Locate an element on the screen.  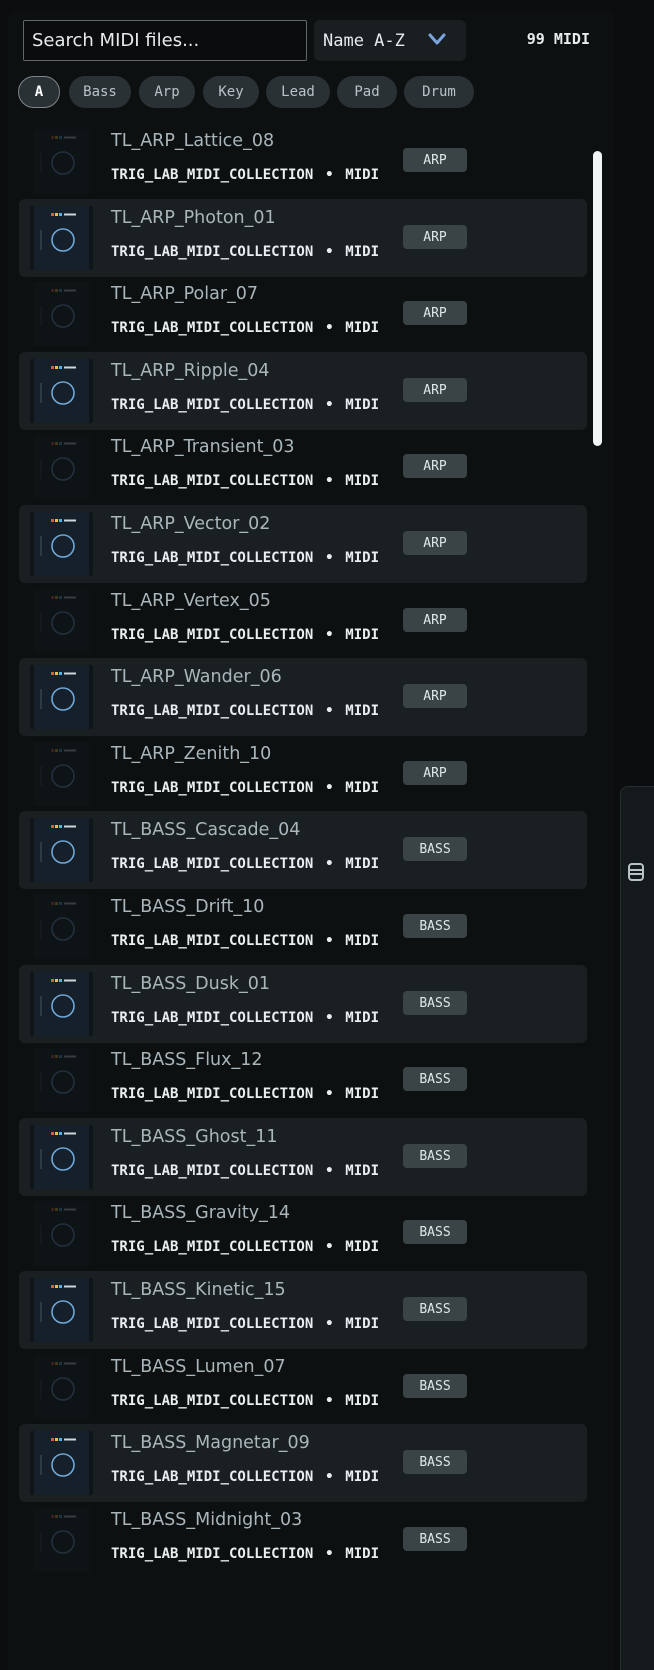
midi-file-name: TL_ARP_Photon_01 is located at coordinates (193, 218).